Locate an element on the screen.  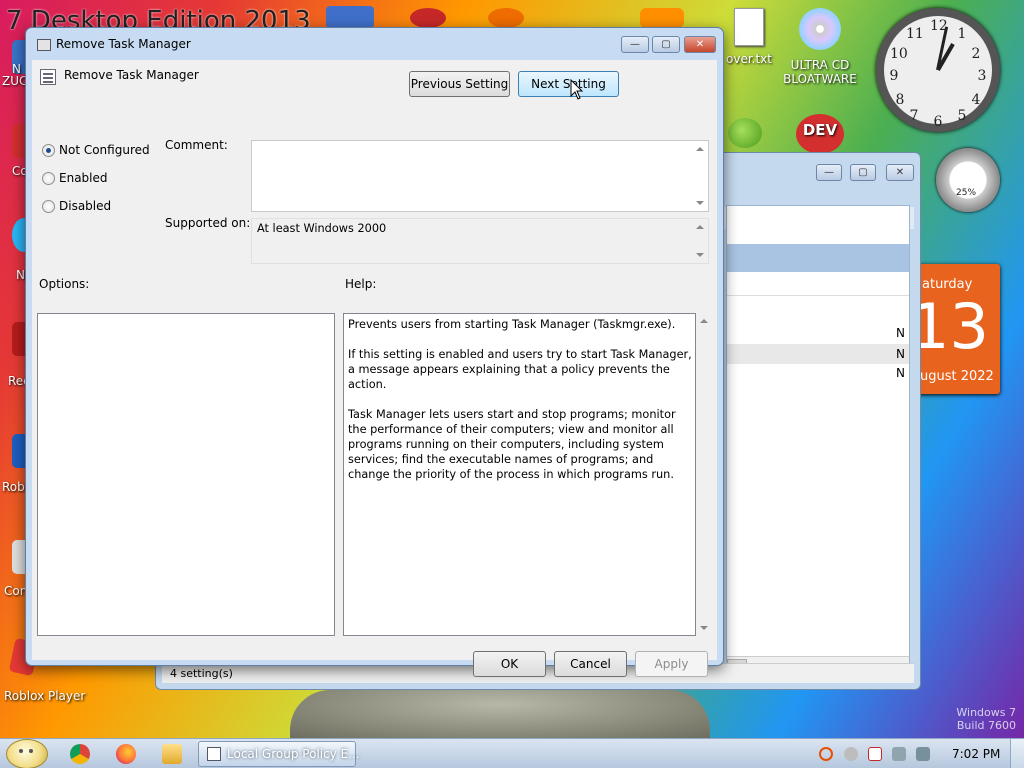
firefox-icon is located at coordinates (126, 754).